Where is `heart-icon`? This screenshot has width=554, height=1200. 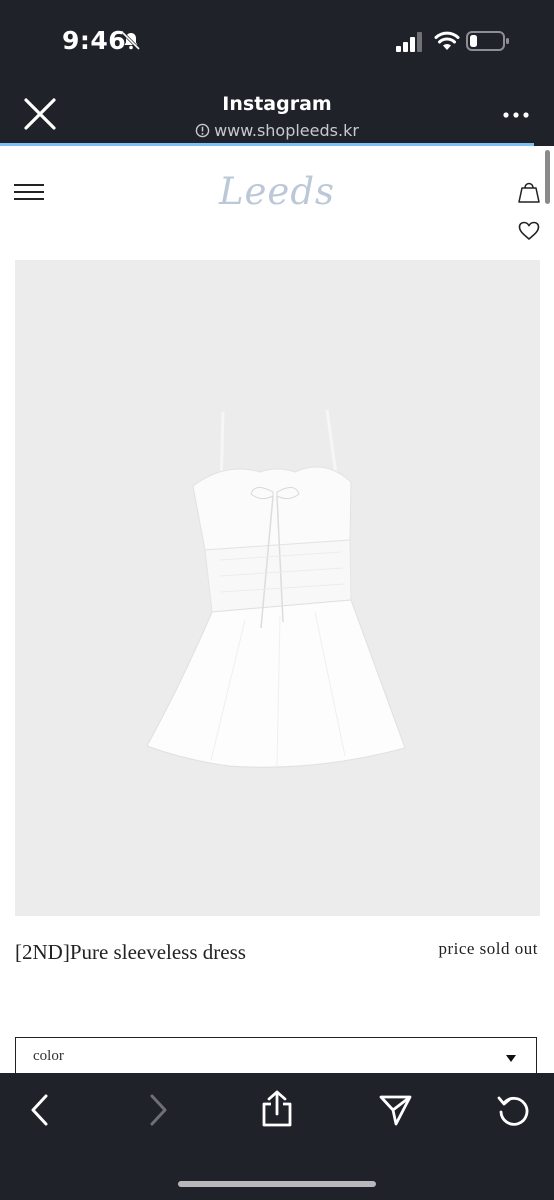
heart-icon is located at coordinates (529, 231).